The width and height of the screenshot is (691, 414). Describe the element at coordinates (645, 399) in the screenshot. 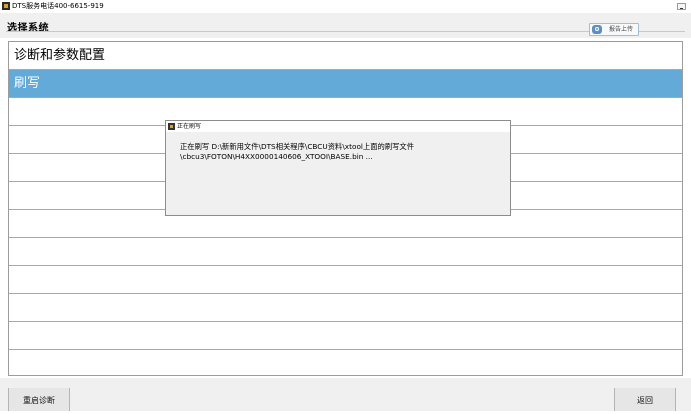

I see `back-button: 返回` at that location.